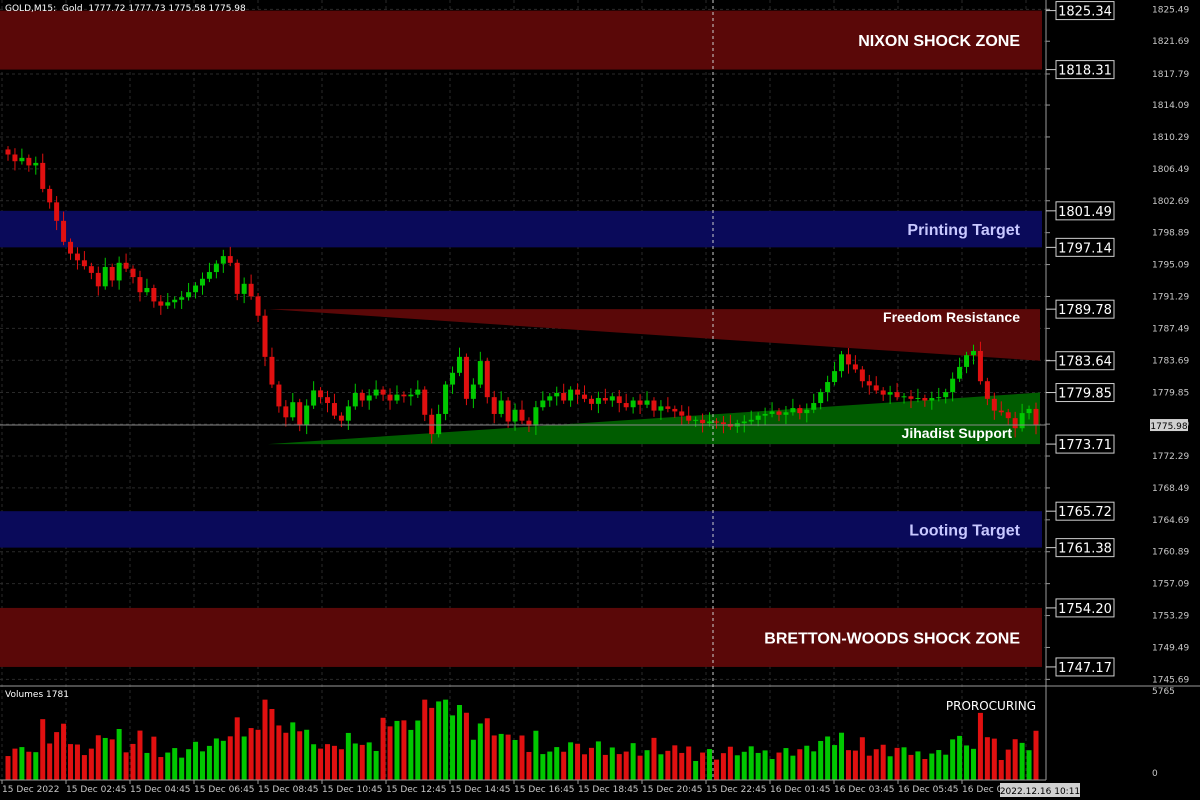  What do you see at coordinates (160, 790) in the screenshot?
I see `x-tick-label: 15 Dec 04:45` at bounding box center [160, 790].